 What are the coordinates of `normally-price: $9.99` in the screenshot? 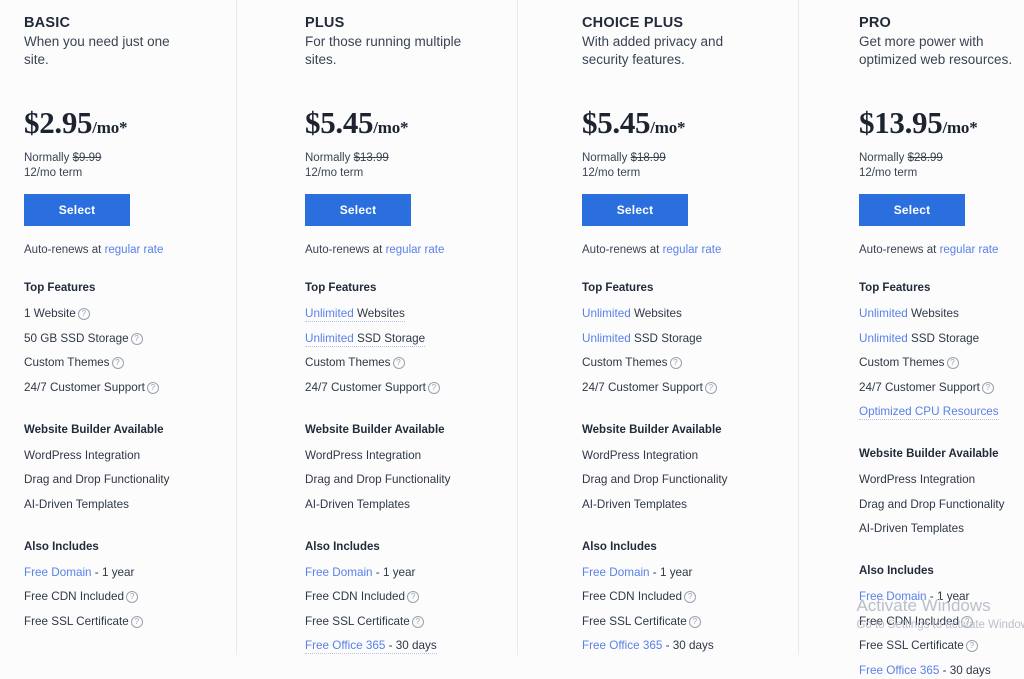 It's located at (87, 158).